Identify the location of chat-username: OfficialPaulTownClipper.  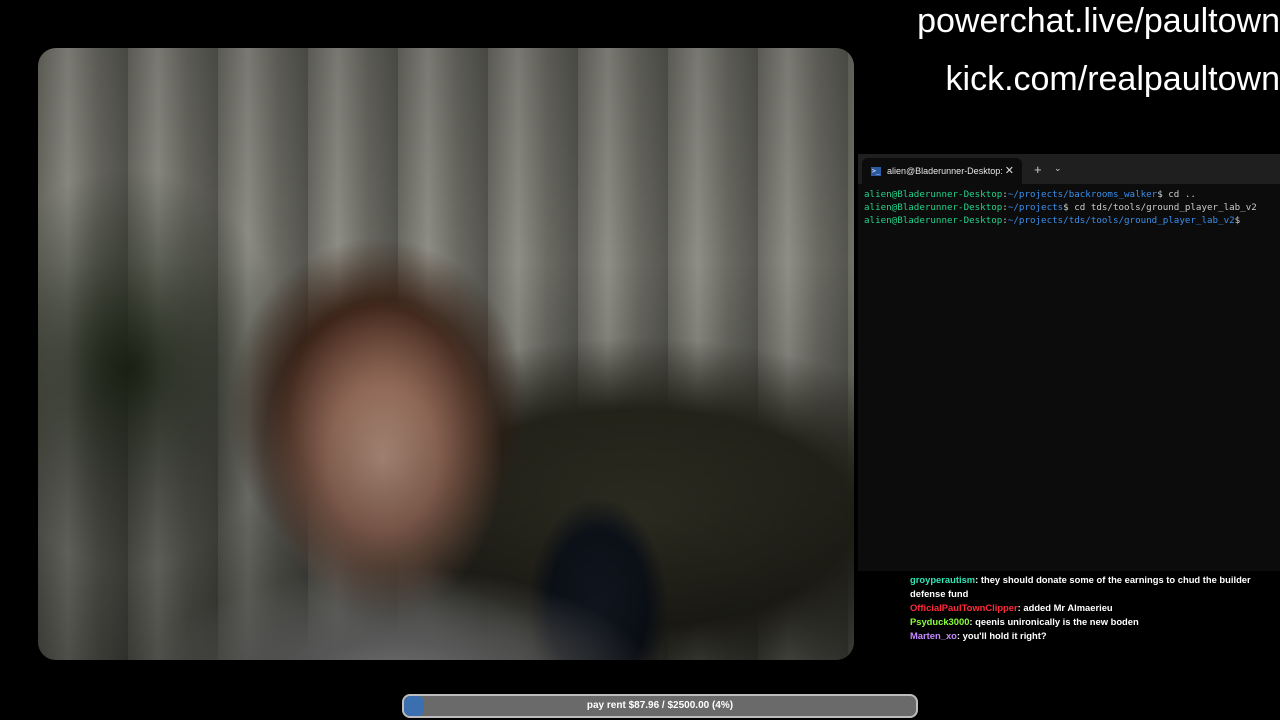
(964, 607).